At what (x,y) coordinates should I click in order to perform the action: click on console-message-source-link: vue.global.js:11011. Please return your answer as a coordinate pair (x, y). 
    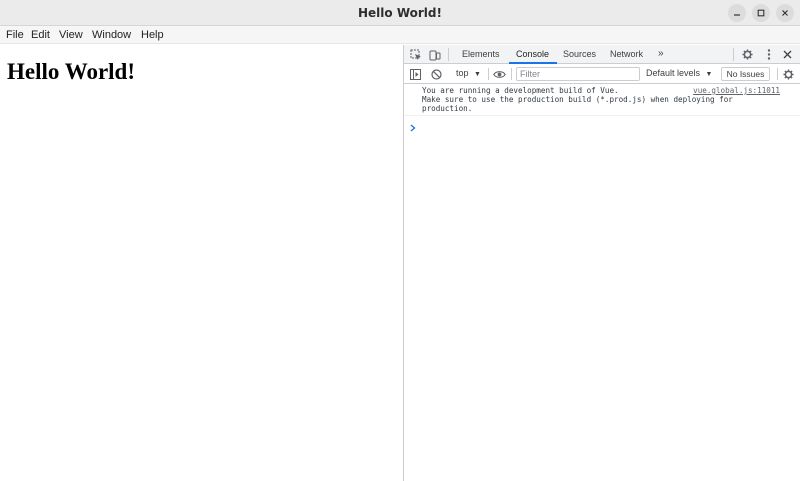
    Looking at the image, I should click on (736, 90).